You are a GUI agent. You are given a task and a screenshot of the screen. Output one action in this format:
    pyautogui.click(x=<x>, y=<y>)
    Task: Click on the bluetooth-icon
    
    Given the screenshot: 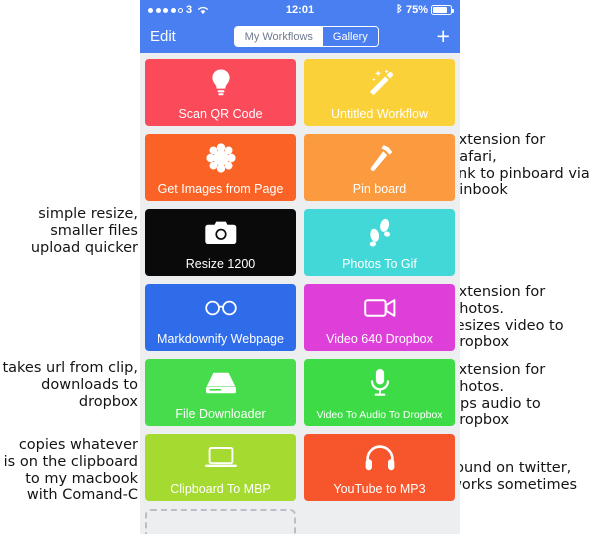 What is the action you would take?
    pyautogui.click(x=399, y=10)
    